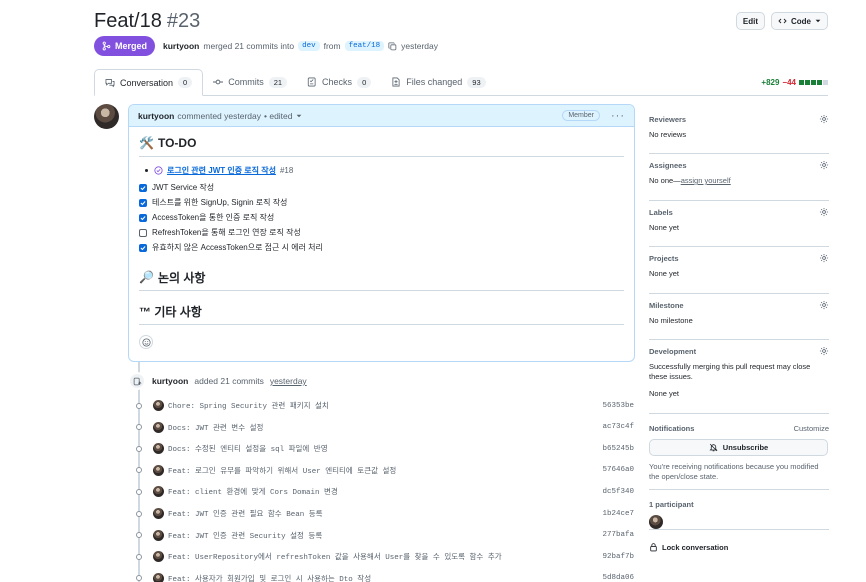 Image resolution: width=866 pixels, height=582 pixels. Describe the element at coordinates (581, 115) in the screenshot. I see `member-badge: Member` at that location.